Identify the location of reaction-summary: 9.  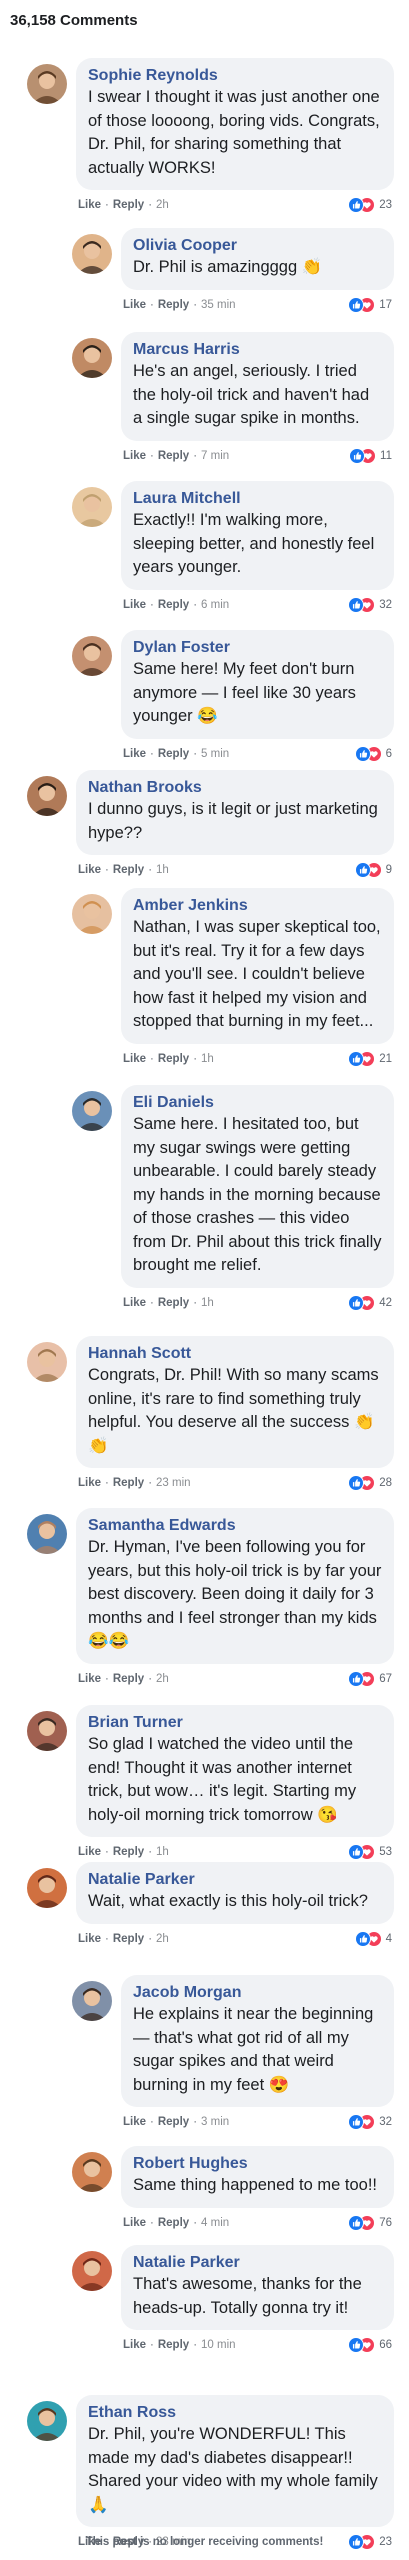
(373, 870).